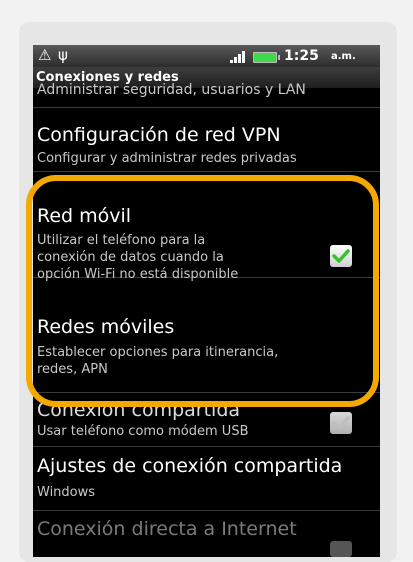  I want to click on item-subtitle: Windows, so click(66, 492).